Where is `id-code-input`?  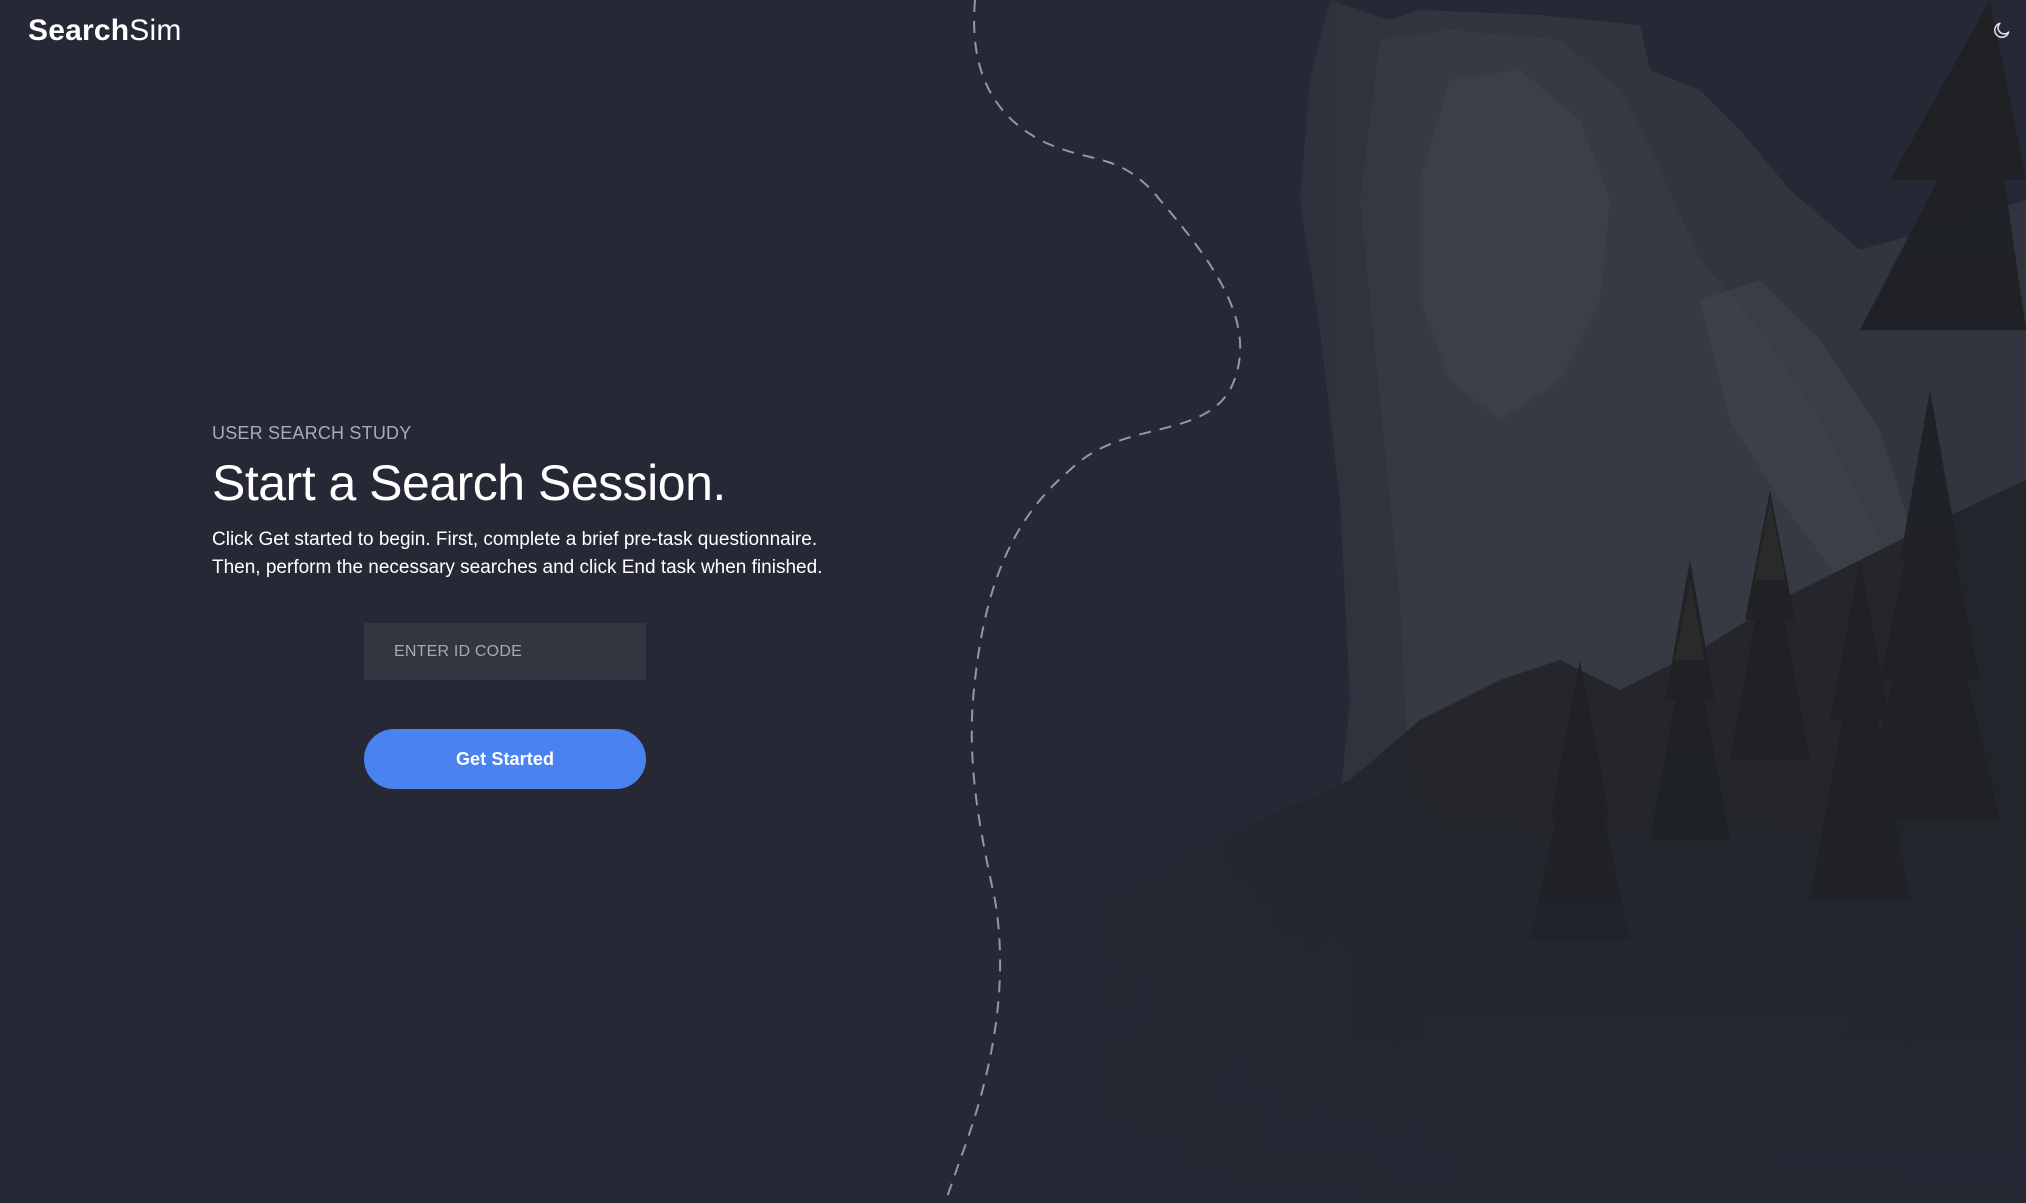 id-code-input is located at coordinates (505, 651).